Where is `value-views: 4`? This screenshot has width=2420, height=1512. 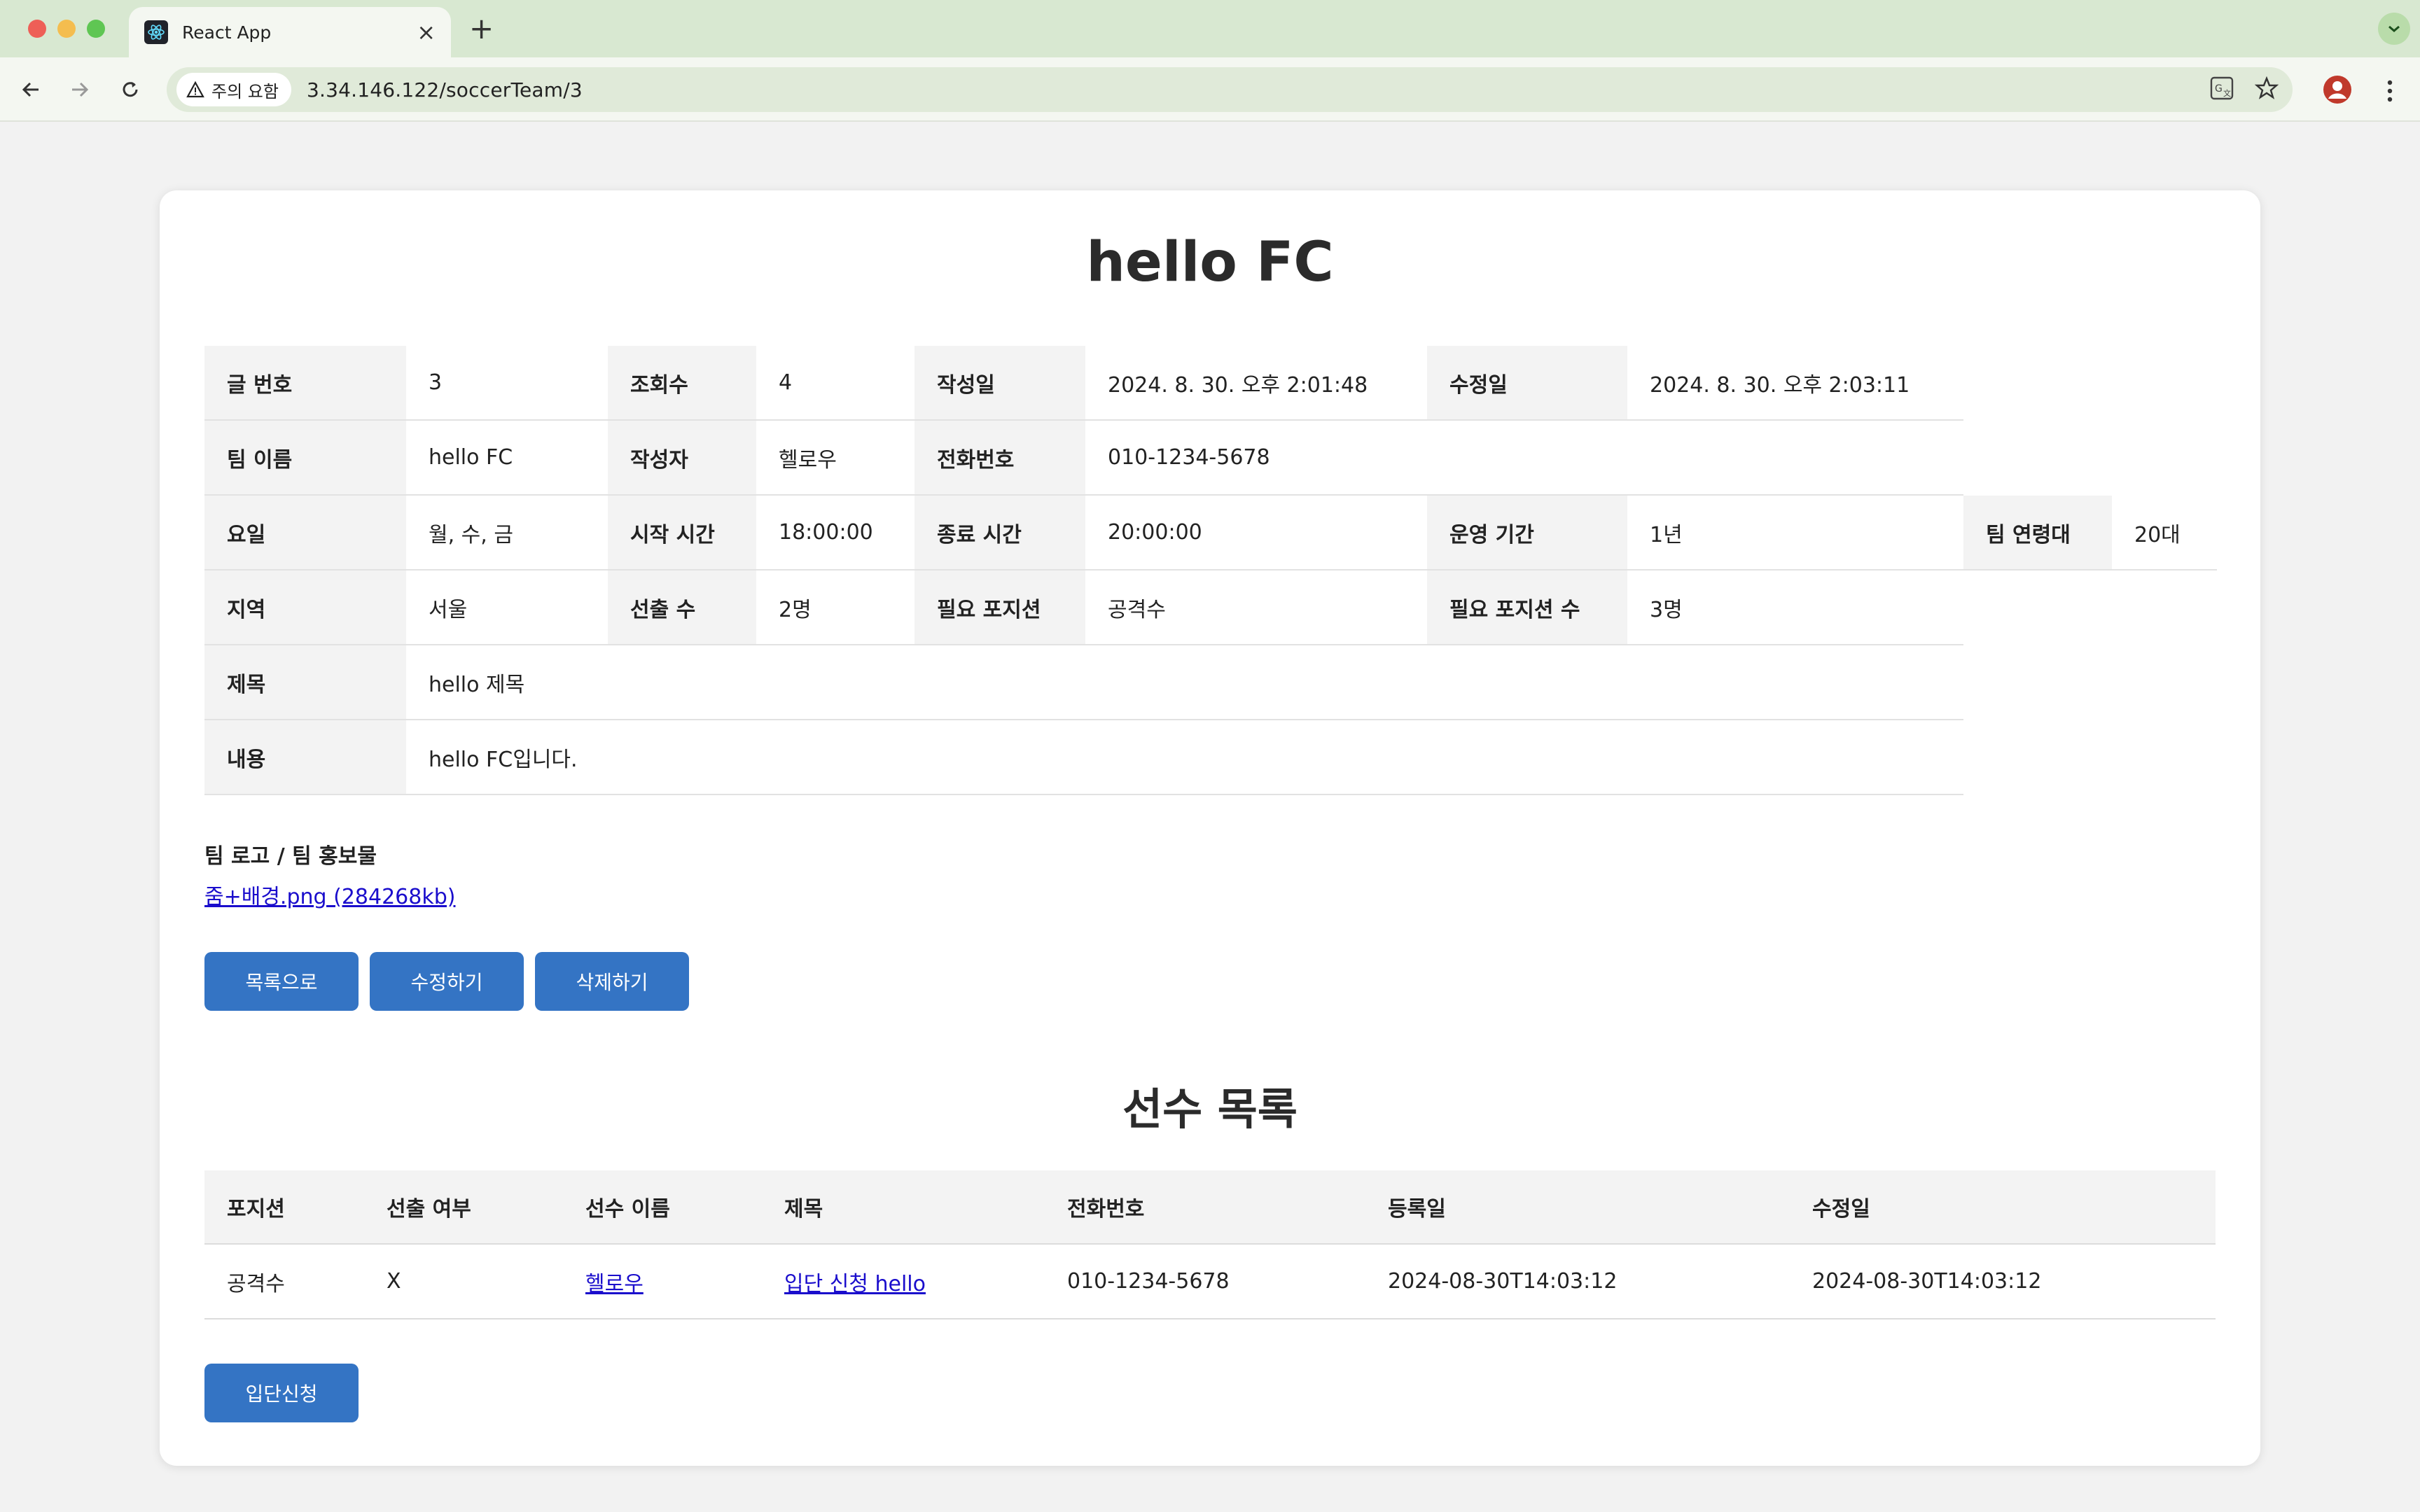
value-views: 4 is located at coordinates (835, 382).